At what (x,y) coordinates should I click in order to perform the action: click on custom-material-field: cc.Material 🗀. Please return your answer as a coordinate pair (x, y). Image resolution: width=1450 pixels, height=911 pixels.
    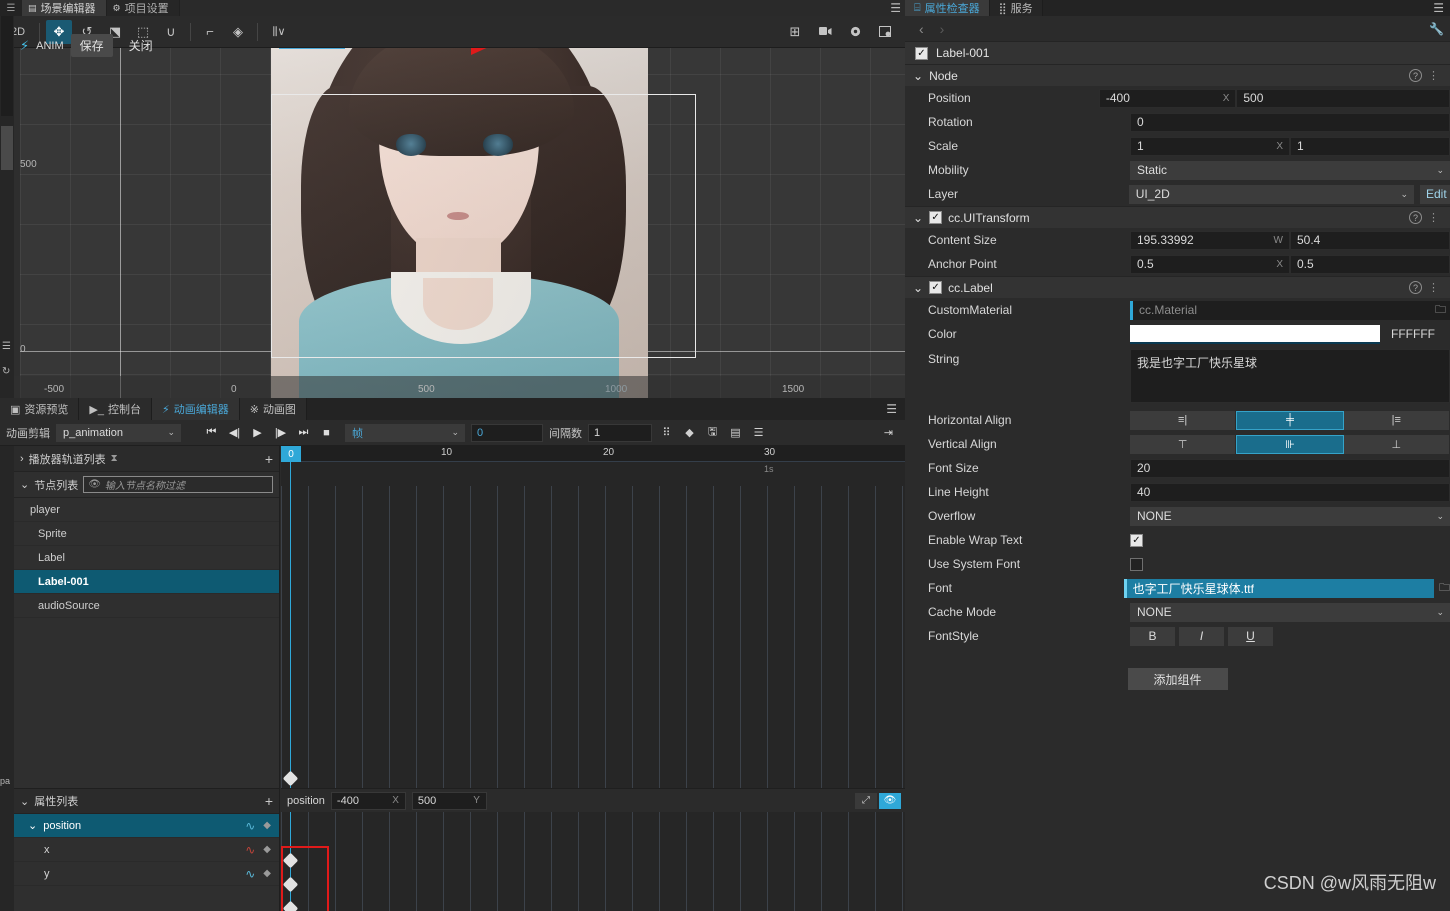
    Looking at the image, I should click on (1290, 310).